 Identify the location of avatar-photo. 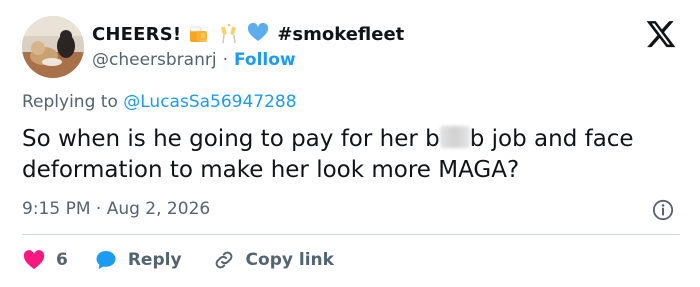
(53, 47).